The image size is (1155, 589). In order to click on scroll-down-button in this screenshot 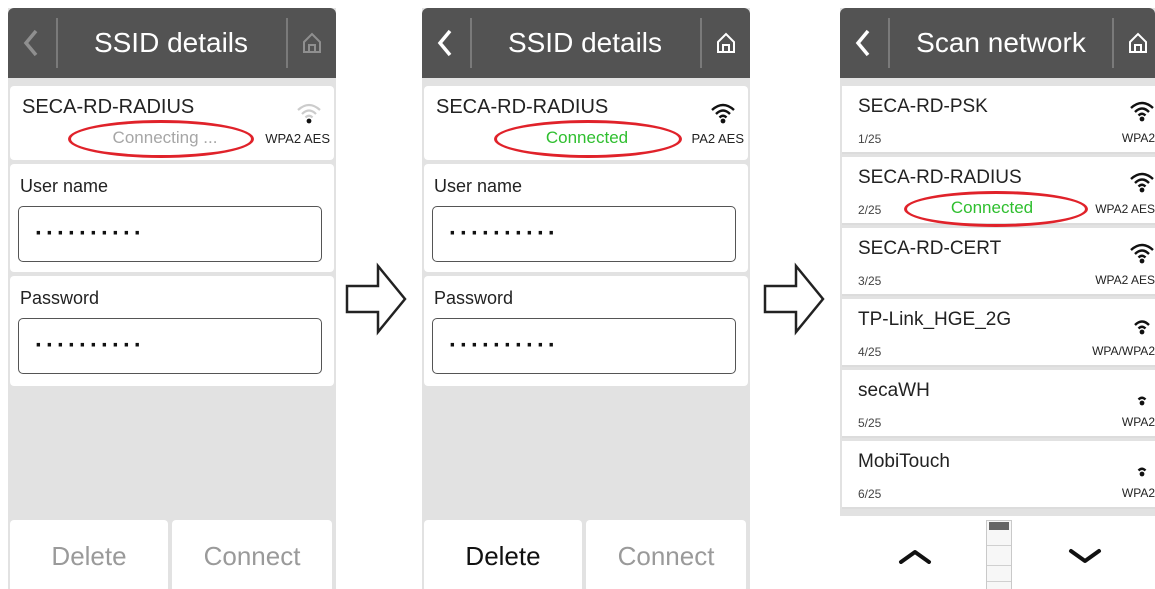, I will do `click(1085, 556)`.